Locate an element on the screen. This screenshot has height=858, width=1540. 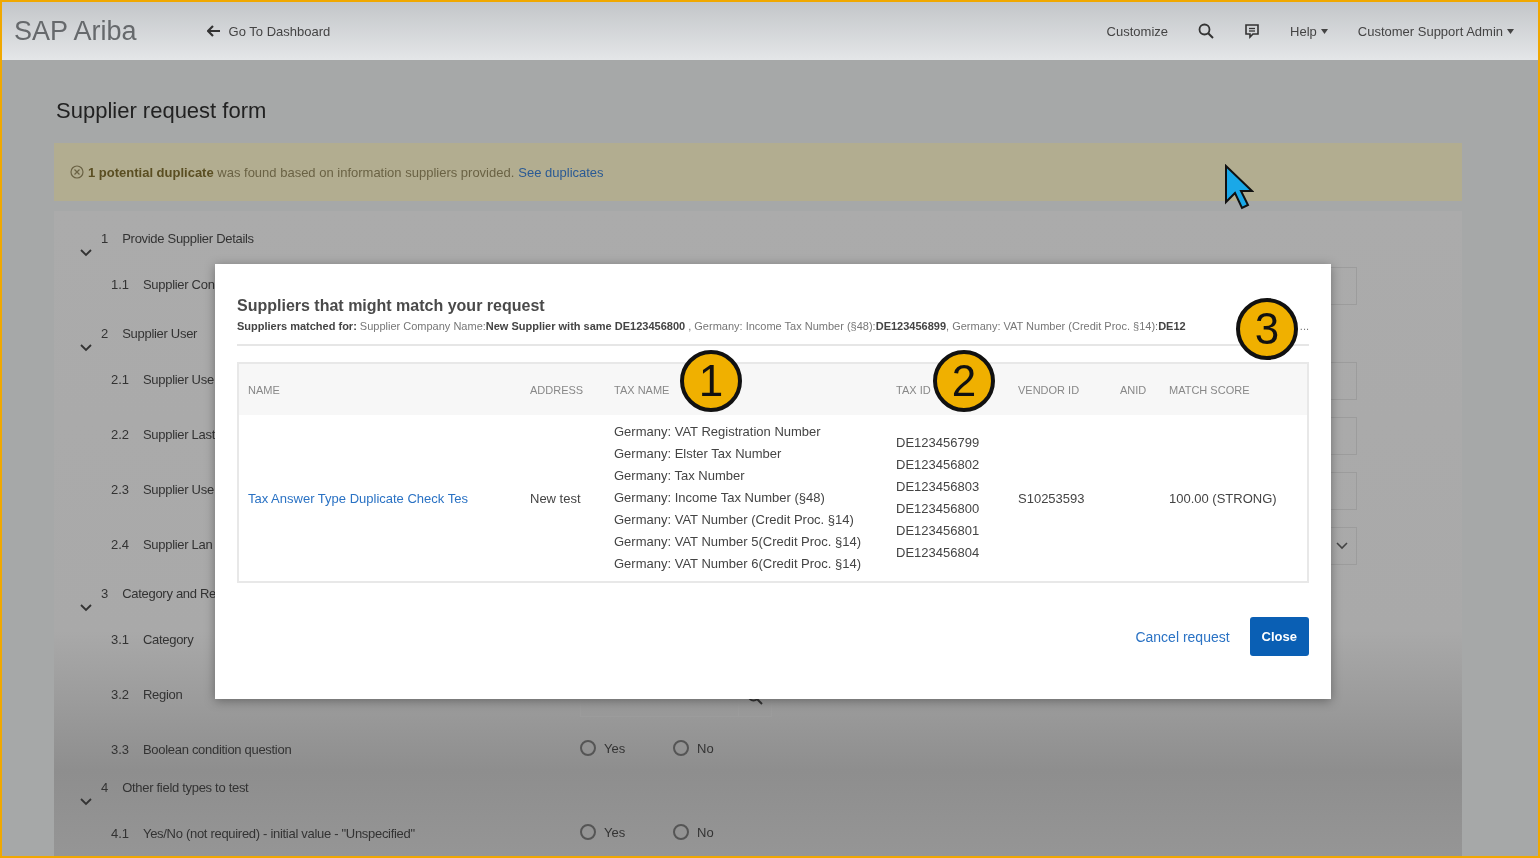
dialog-title: Suppliers that might match your request is located at coordinates (391, 306).